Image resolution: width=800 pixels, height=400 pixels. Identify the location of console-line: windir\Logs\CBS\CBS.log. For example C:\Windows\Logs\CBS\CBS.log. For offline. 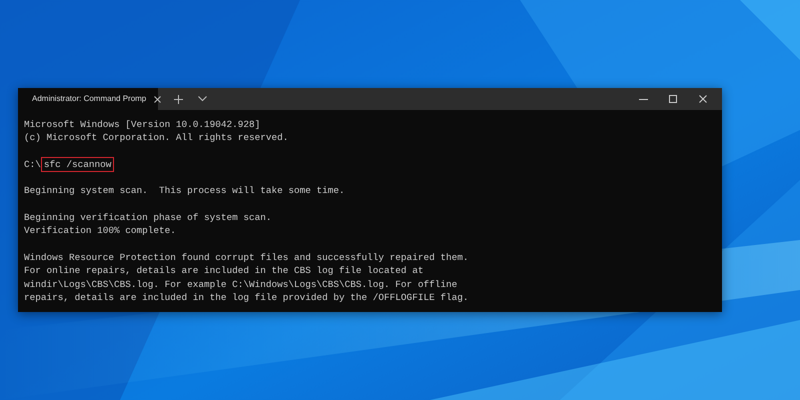
(241, 284).